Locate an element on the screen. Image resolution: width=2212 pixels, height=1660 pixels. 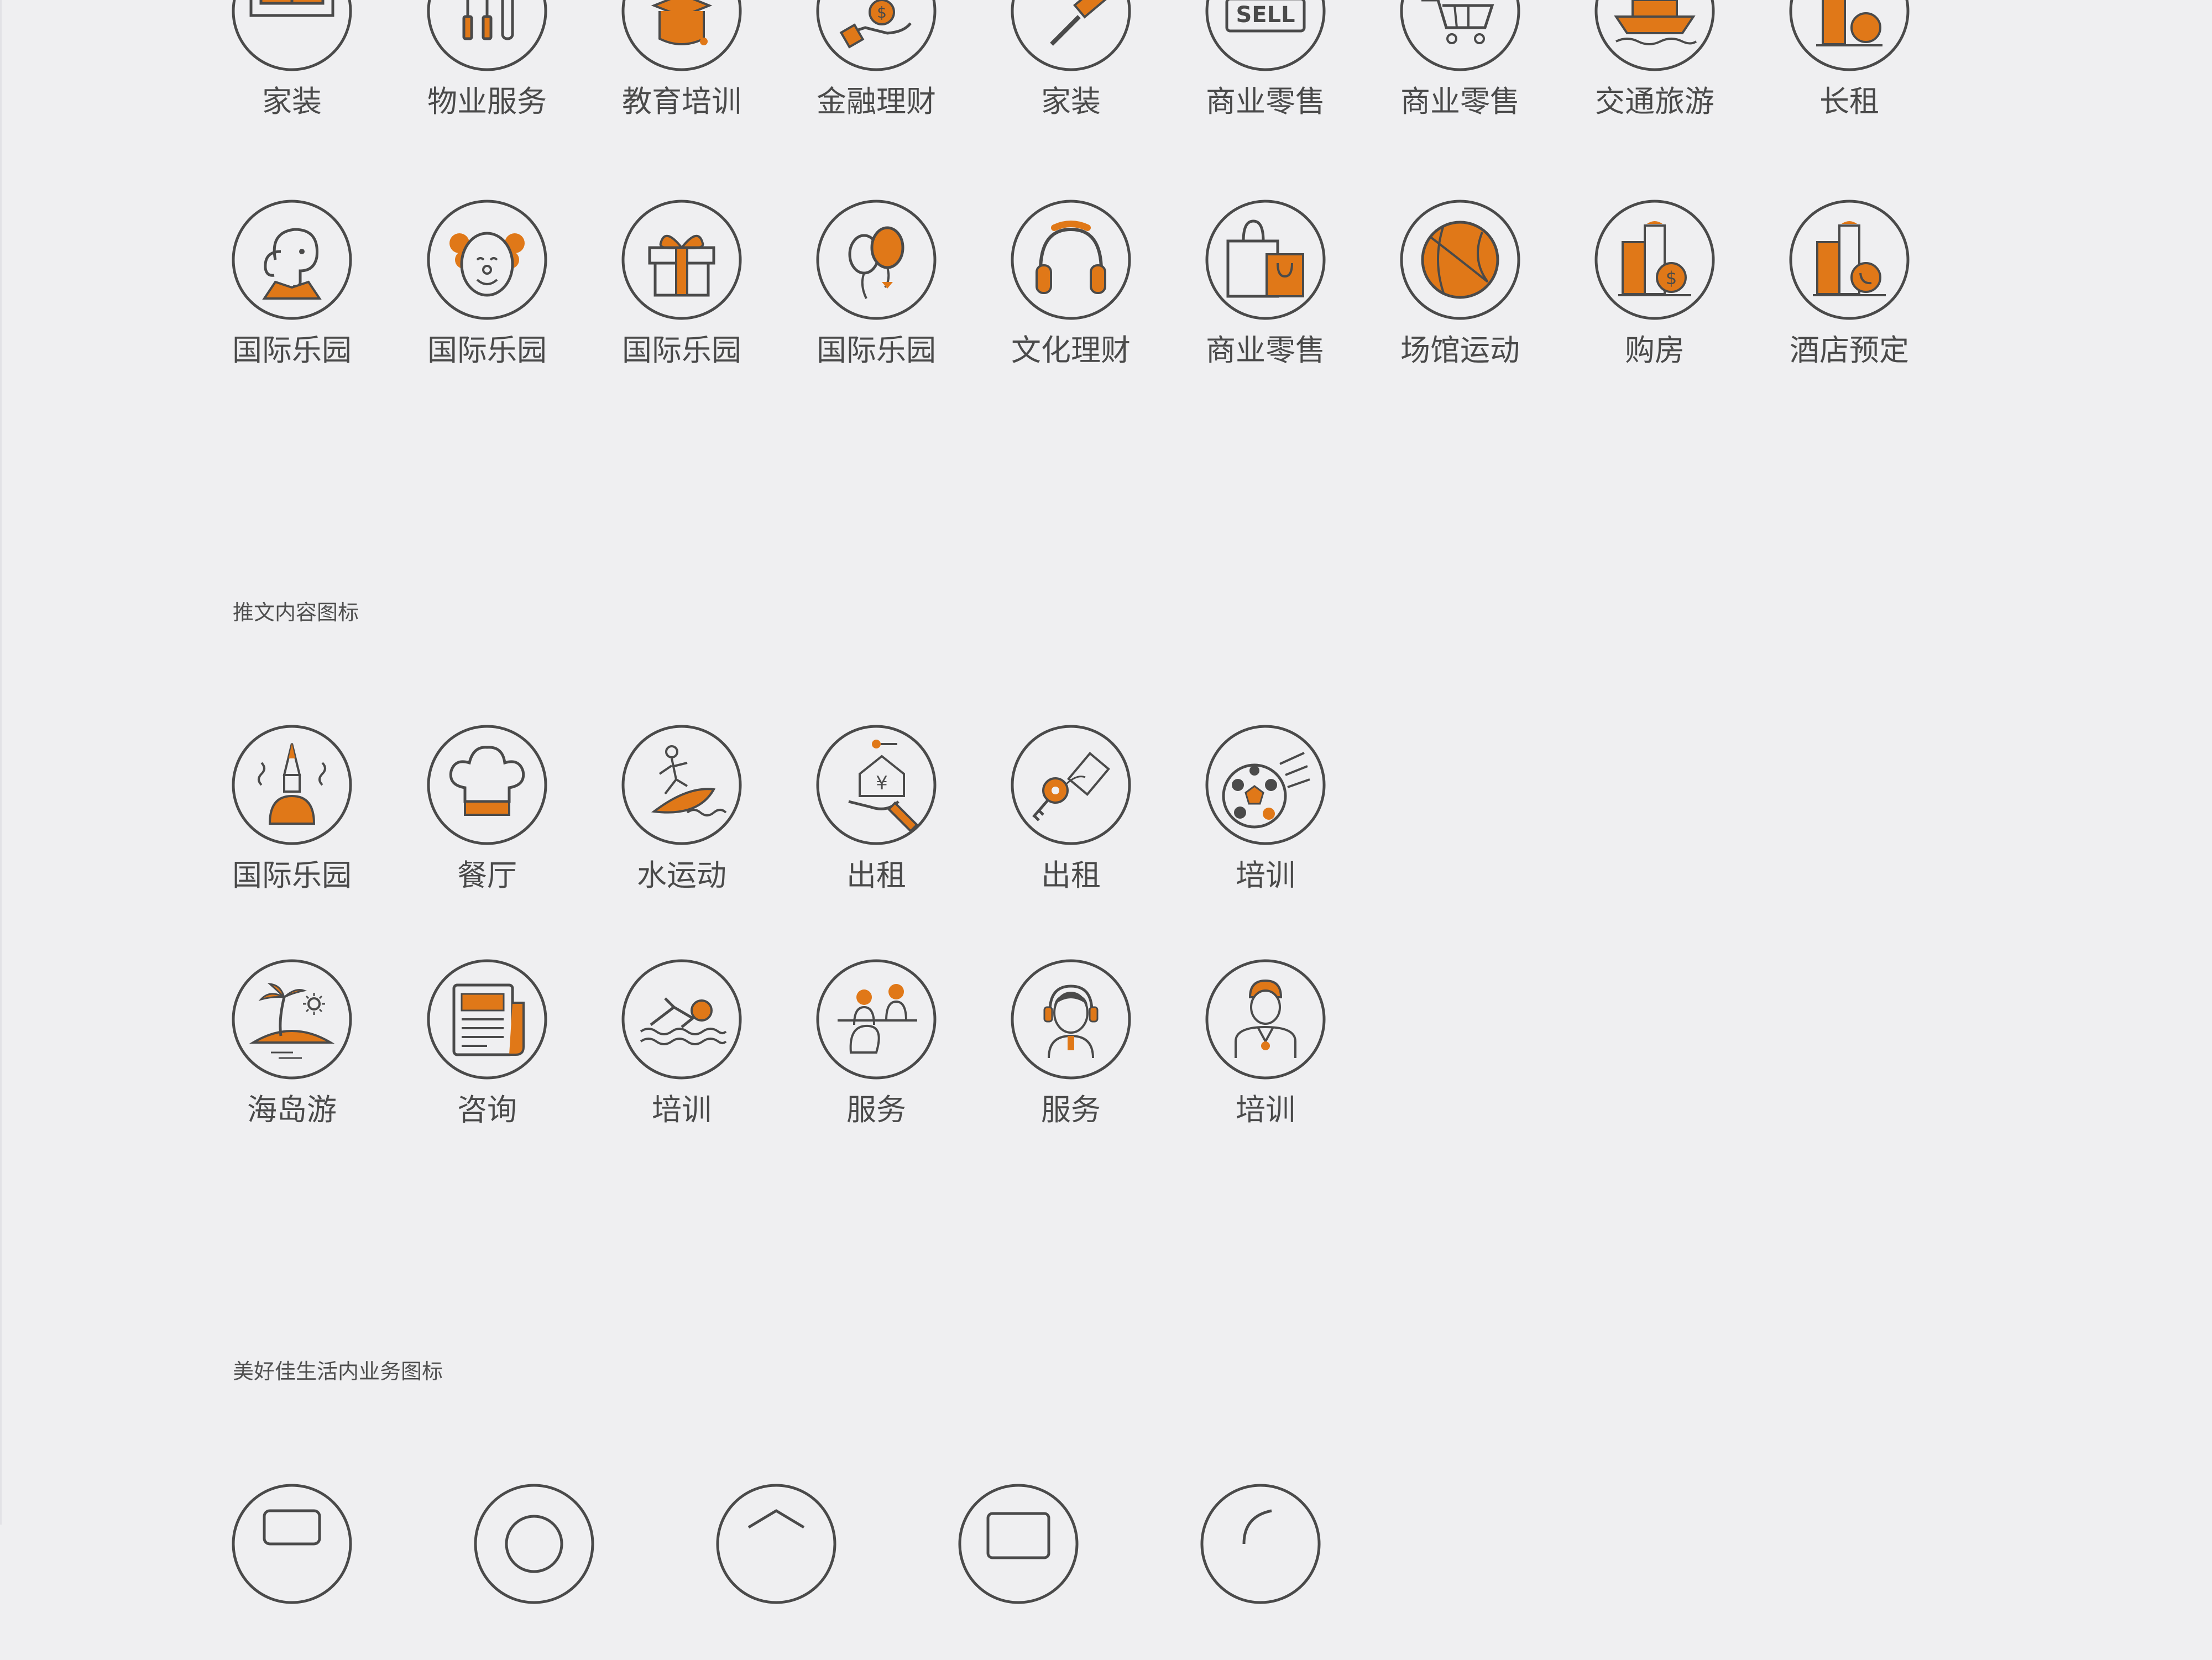
shopping-bag-icon is located at coordinates (1265, 260).